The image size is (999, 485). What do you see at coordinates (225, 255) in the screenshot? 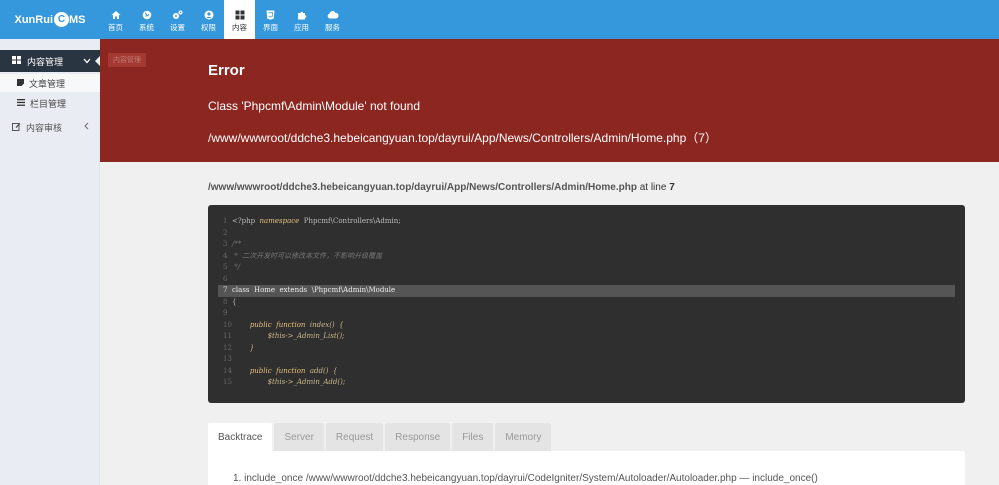
I see `line-number: 4` at bounding box center [225, 255].